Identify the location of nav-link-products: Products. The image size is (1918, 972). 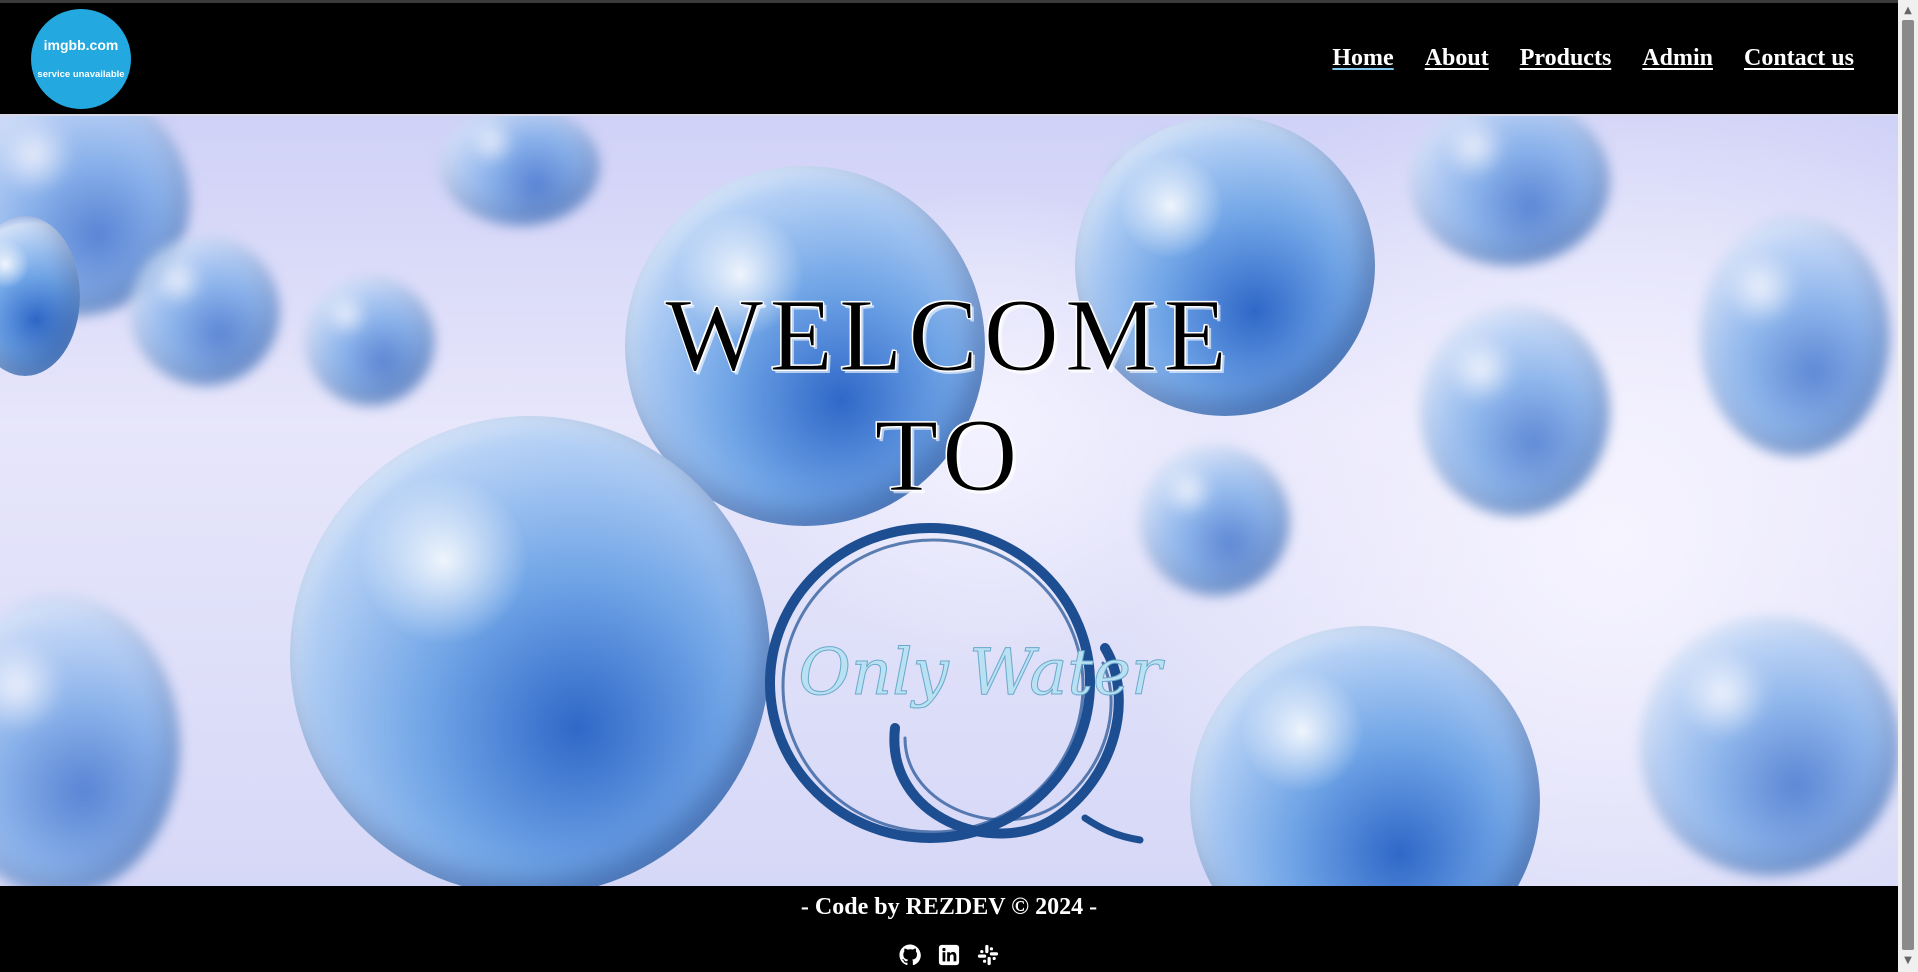
(1566, 60).